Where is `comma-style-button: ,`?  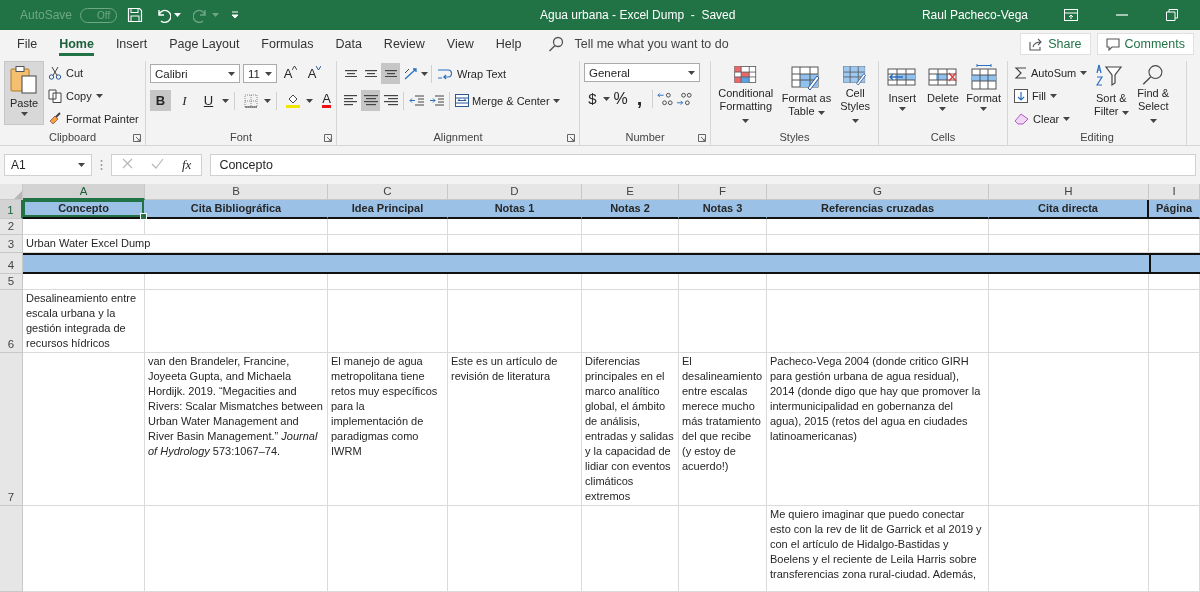 comma-style-button: , is located at coordinates (639, 98).